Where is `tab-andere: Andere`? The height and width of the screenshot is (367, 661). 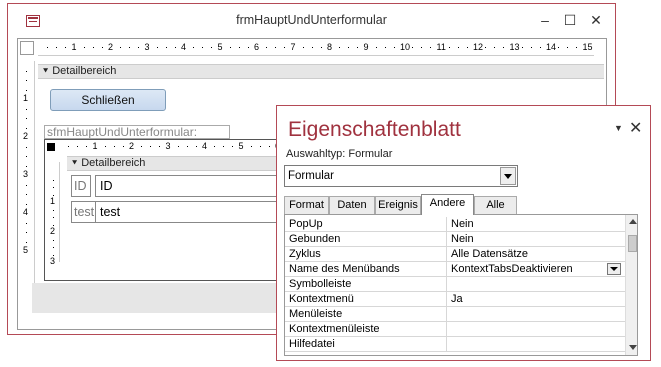
tab-andere: Andere is located at coordinates (447, 204).